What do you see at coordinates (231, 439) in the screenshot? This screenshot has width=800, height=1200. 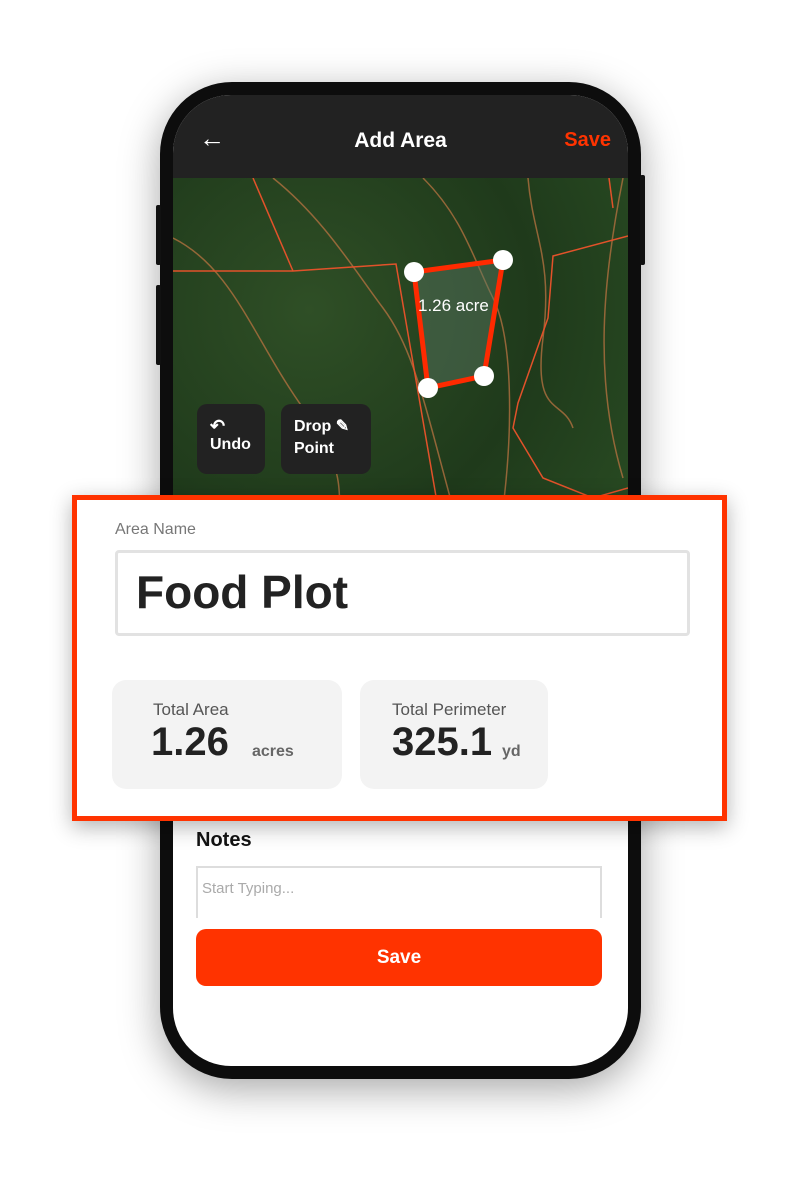 I see `undo-button: ↶ Undo` at bounding box center [231, 439].